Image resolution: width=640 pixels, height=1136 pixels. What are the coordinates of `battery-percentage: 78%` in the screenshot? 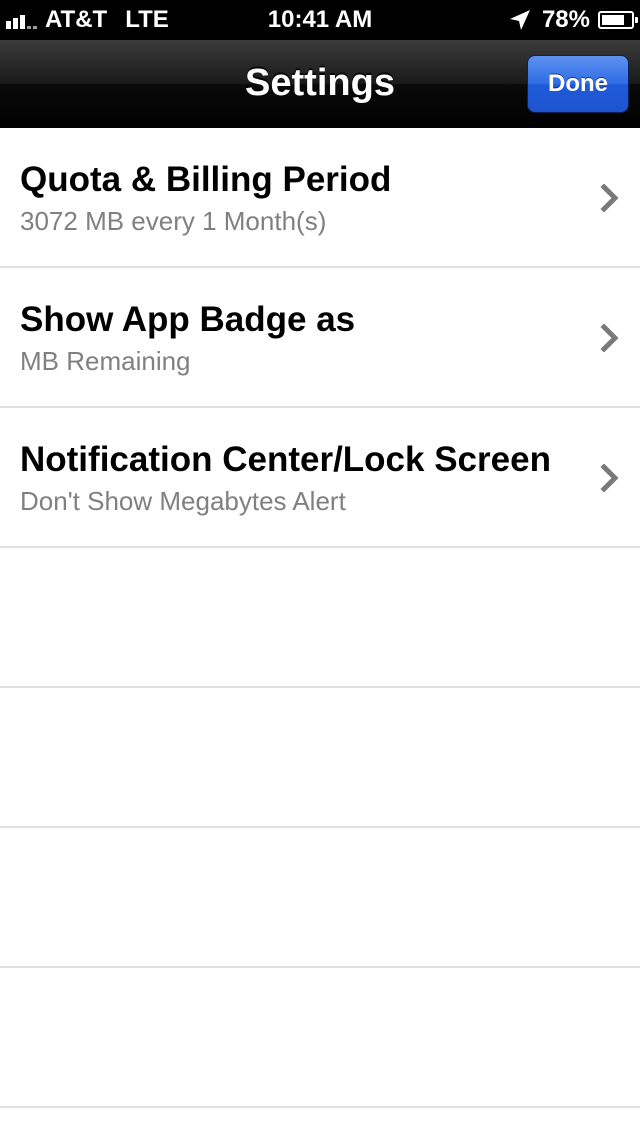 It's located at (565, 19).